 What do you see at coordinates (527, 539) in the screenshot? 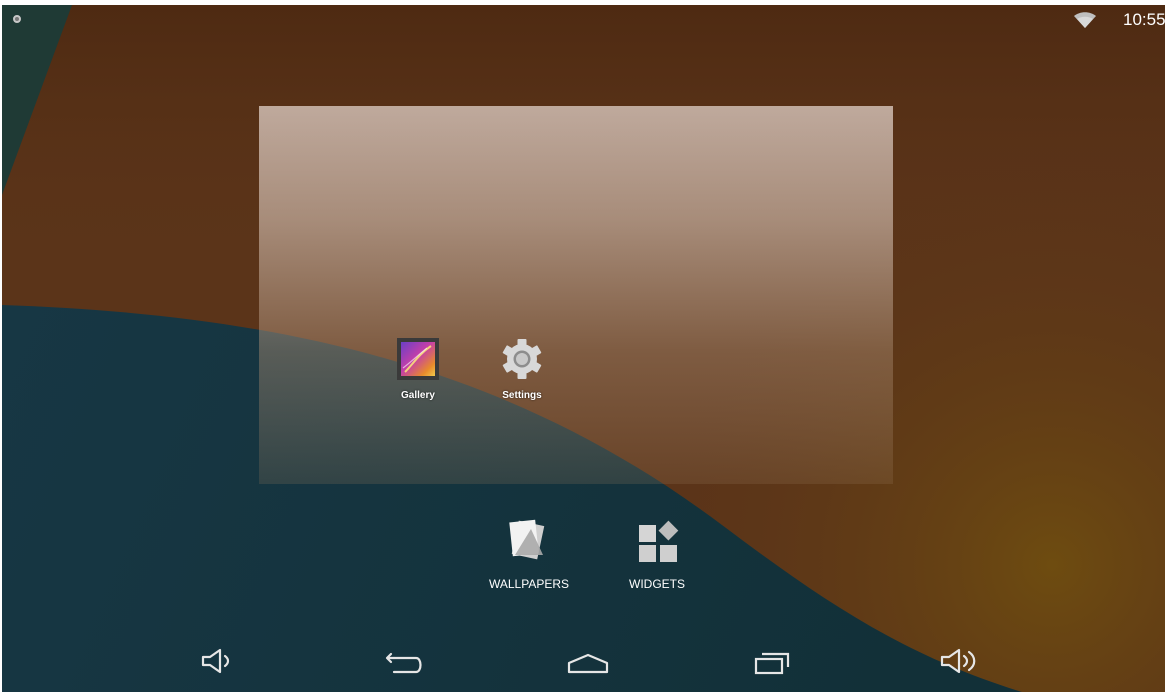
I see `wallpapers-icon` at bounding box center [527, 539].